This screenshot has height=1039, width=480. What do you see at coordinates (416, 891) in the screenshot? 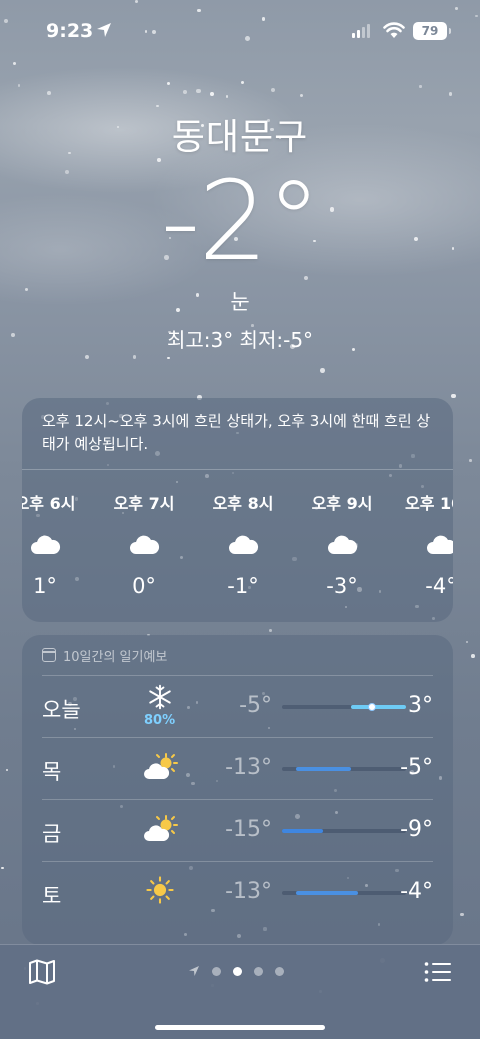
I see `high-temperature: -4°` at bounding box center [416, 891].